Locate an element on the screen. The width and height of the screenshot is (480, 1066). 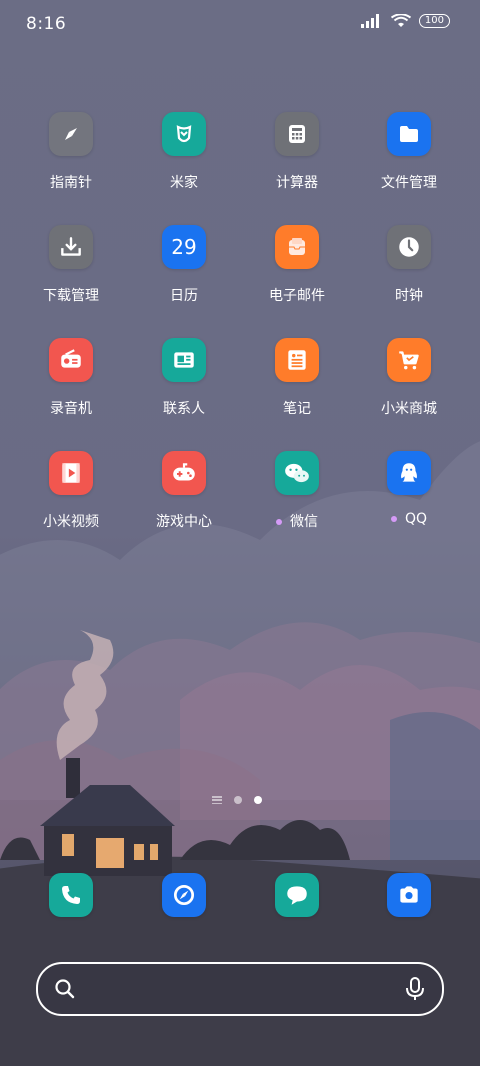
app-game-center: 游戏中心 is located at coordinates (184, 491).